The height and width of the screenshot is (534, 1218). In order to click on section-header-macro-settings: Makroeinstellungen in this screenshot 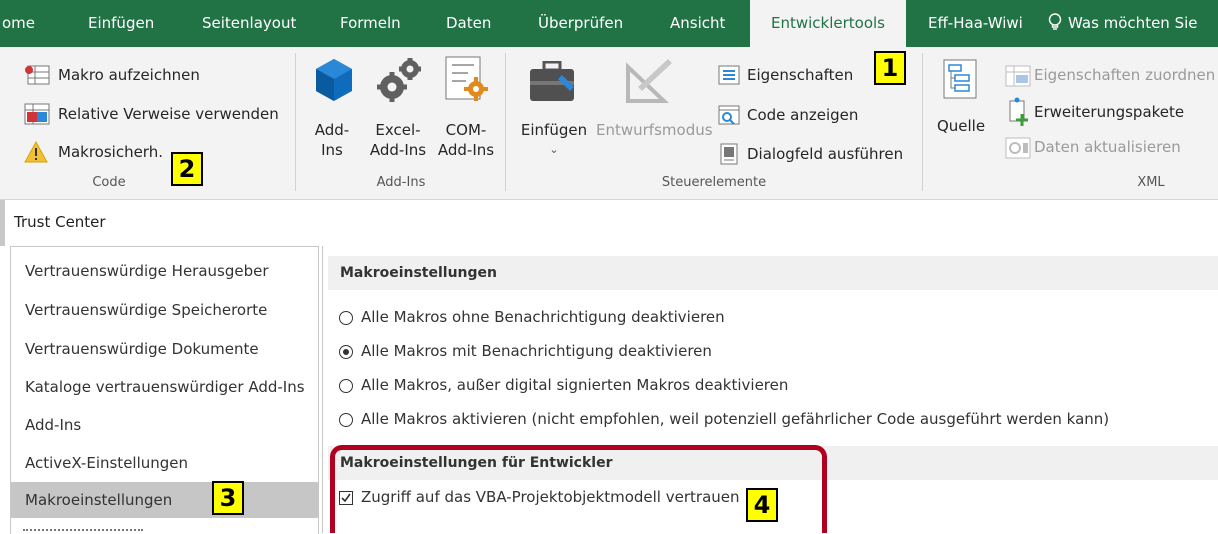, I will do `click(773, 273)`.